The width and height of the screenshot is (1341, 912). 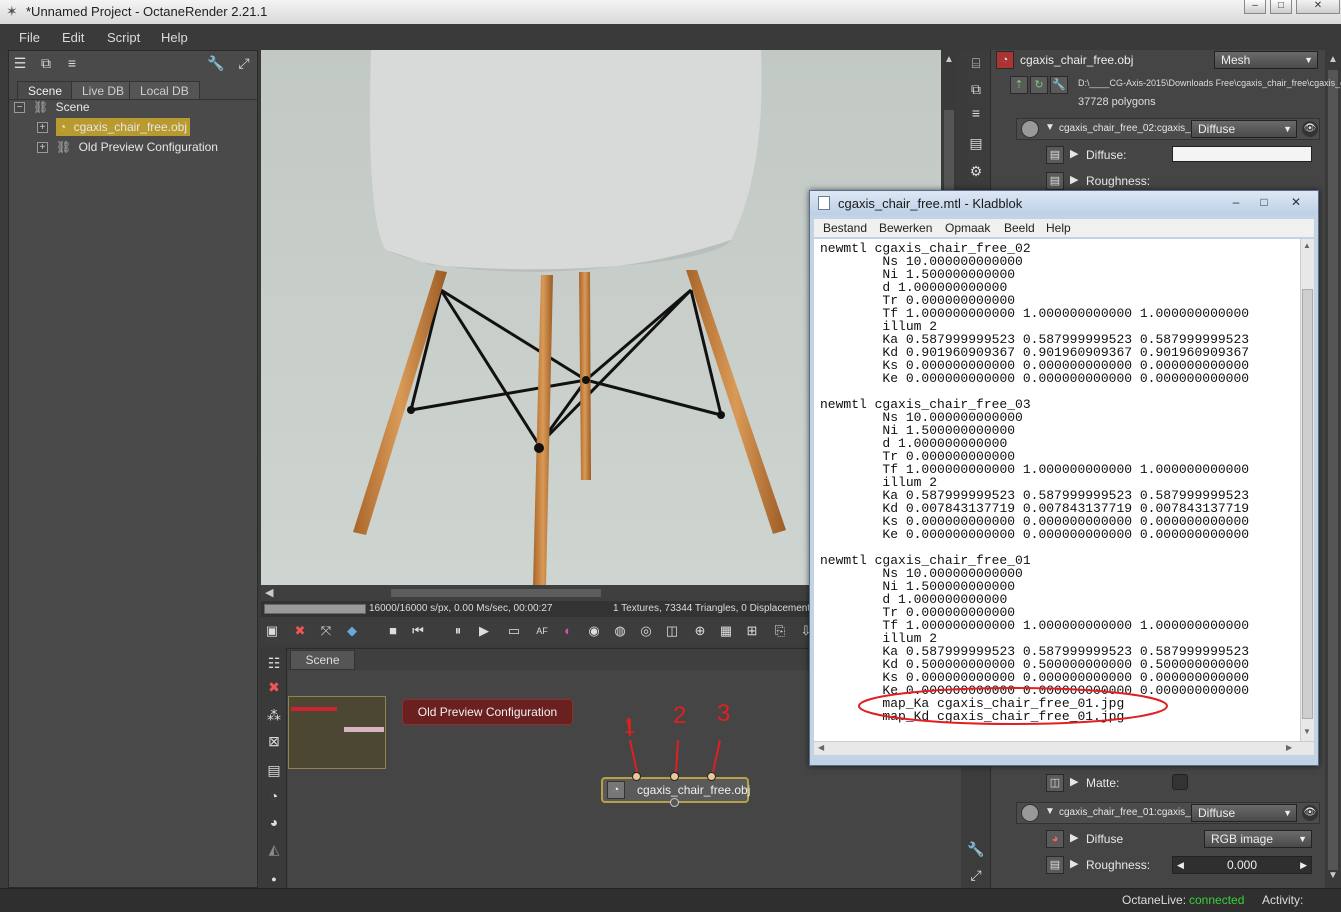 I want to click on cube-icon: ◆, so click(x=352, y=631).